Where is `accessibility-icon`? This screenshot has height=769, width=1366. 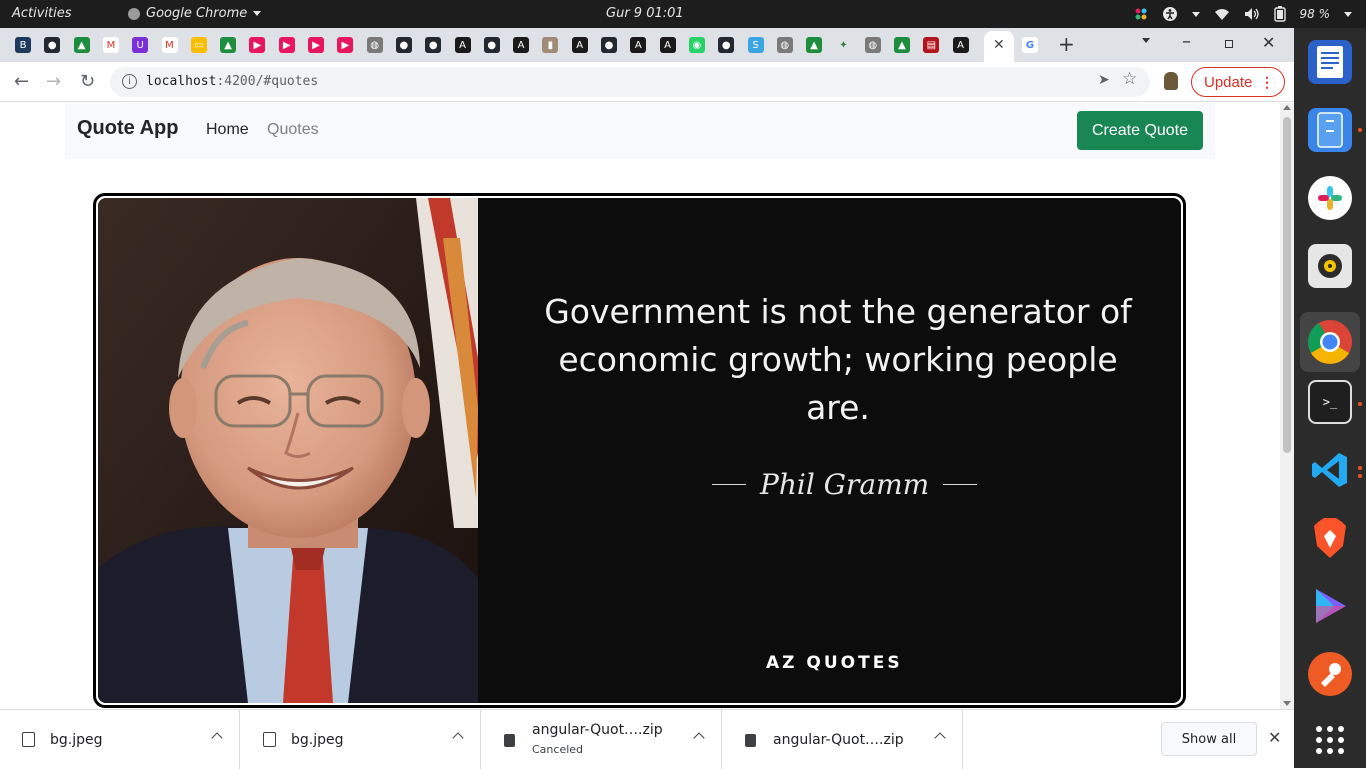 accessibility-icon is located at coordinates (1169, 14).